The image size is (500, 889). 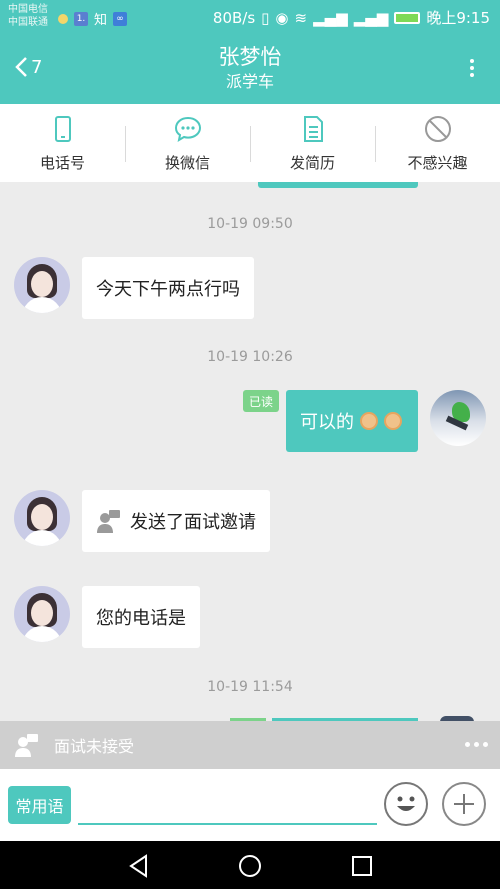 I want to click on notification-dot-icon, so click(x=63, y=18).